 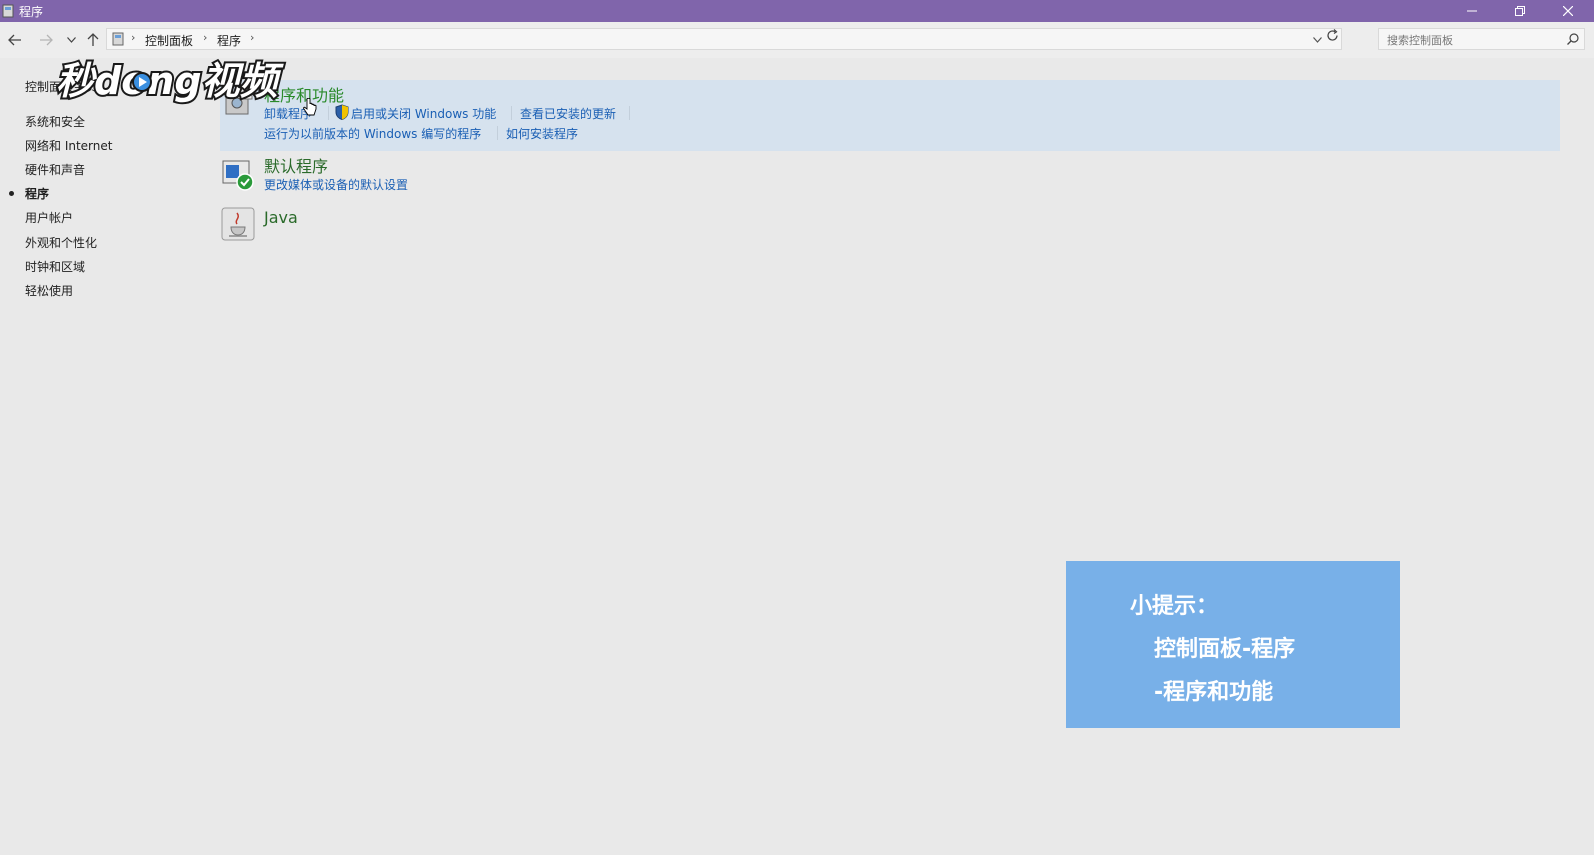 I want to click on how-to-install-link: 如何安装程序, so click(x=542, y=133).